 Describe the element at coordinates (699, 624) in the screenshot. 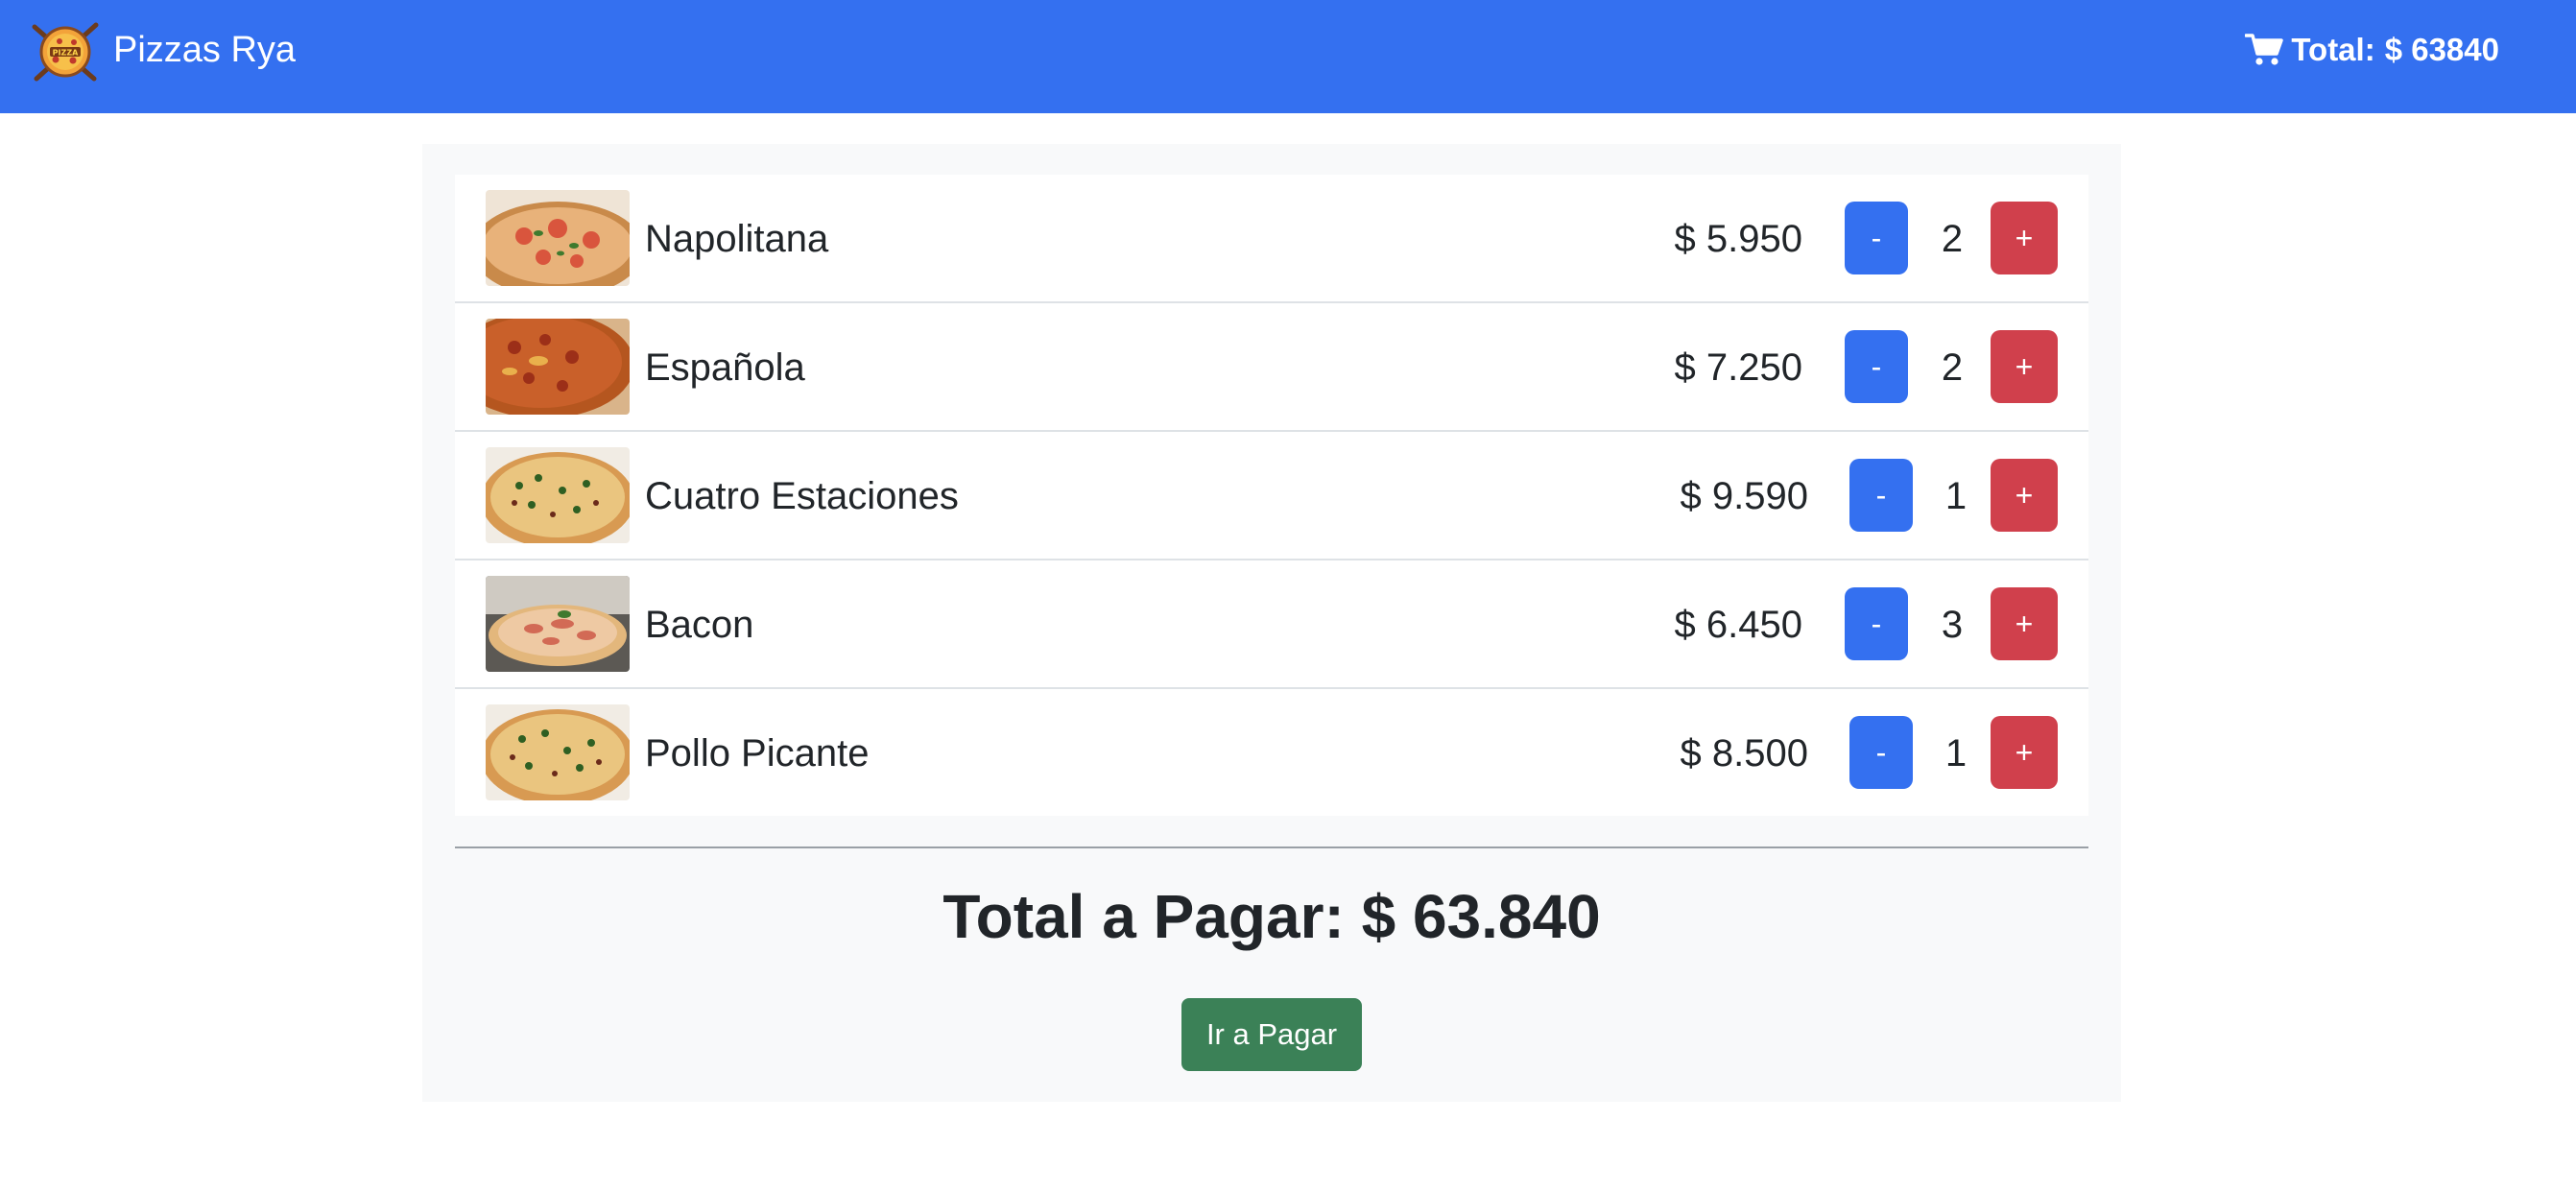

I see `item-name: Bacon` at that location.